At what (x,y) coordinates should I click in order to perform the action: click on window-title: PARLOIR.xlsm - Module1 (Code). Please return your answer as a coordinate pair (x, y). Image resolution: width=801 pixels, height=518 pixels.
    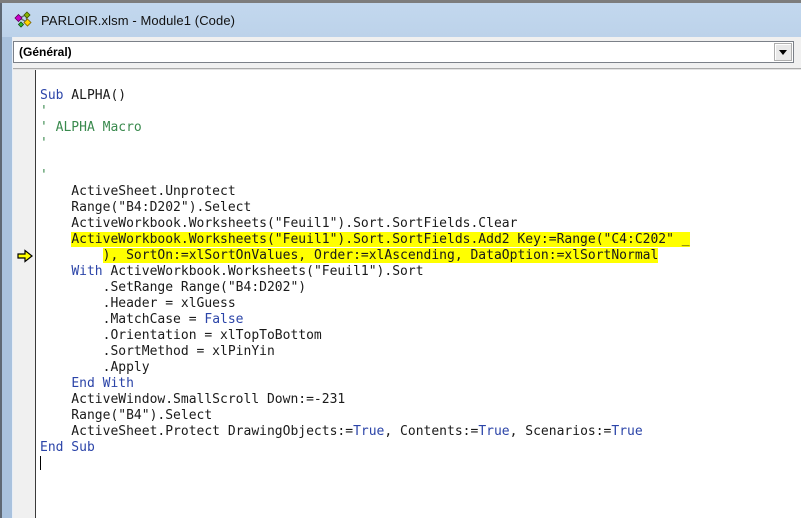
    Looking at the image, I should click on (138, 20).